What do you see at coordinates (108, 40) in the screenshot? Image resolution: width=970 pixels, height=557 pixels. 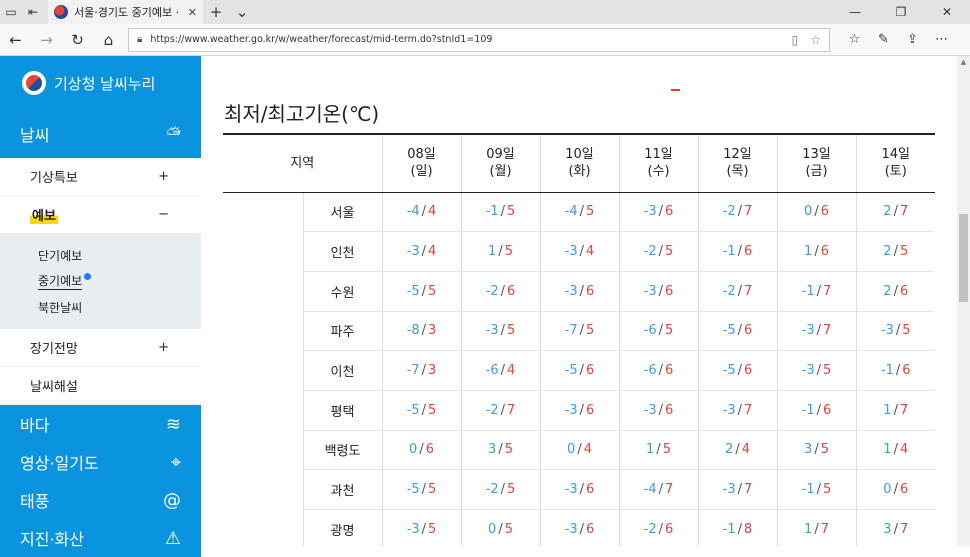 I see `home-icon: ⌂` at bounding box center [108, 40].